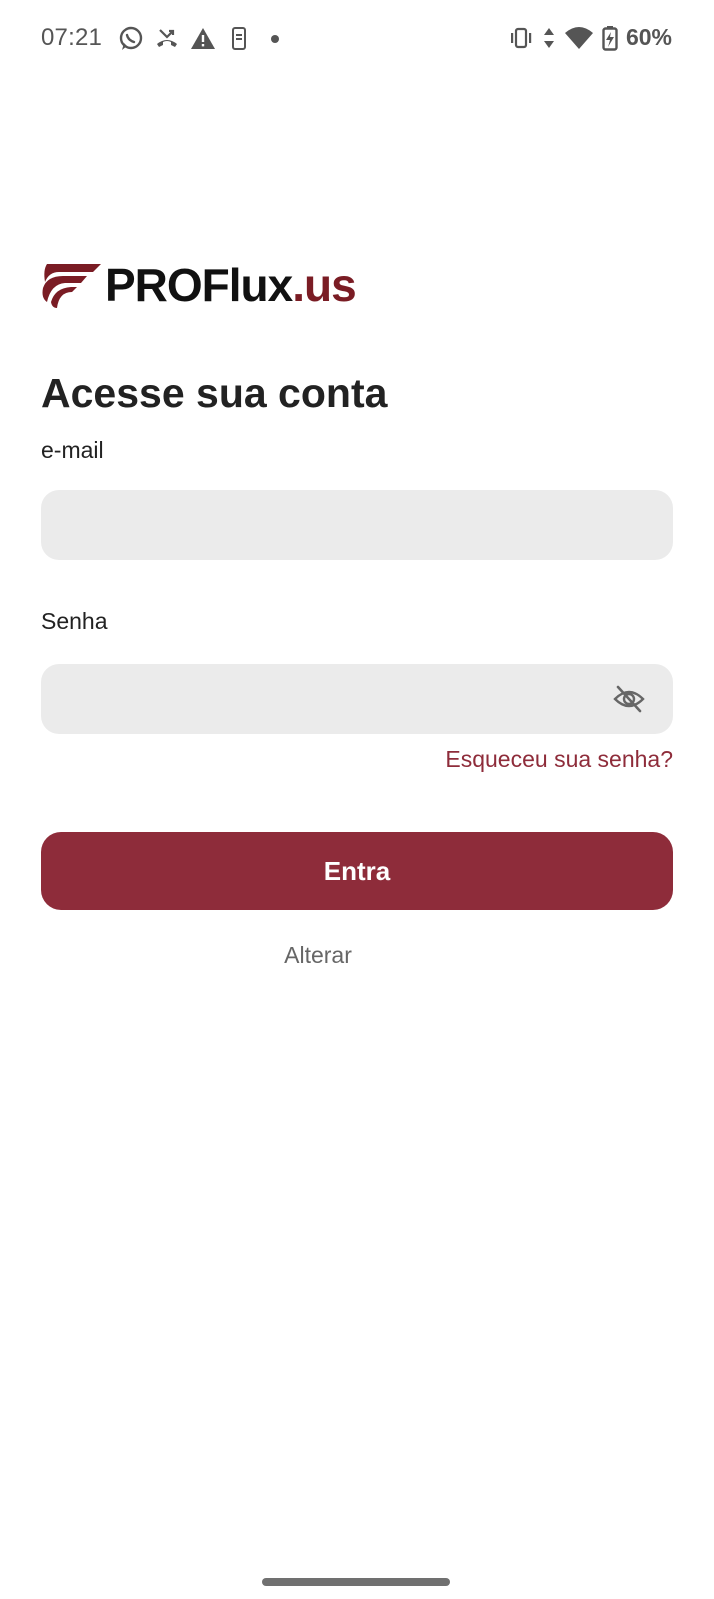 The width and height of the screenshot is (714, 1599). I want to click on whatsapp-icon, so click(131, 39).